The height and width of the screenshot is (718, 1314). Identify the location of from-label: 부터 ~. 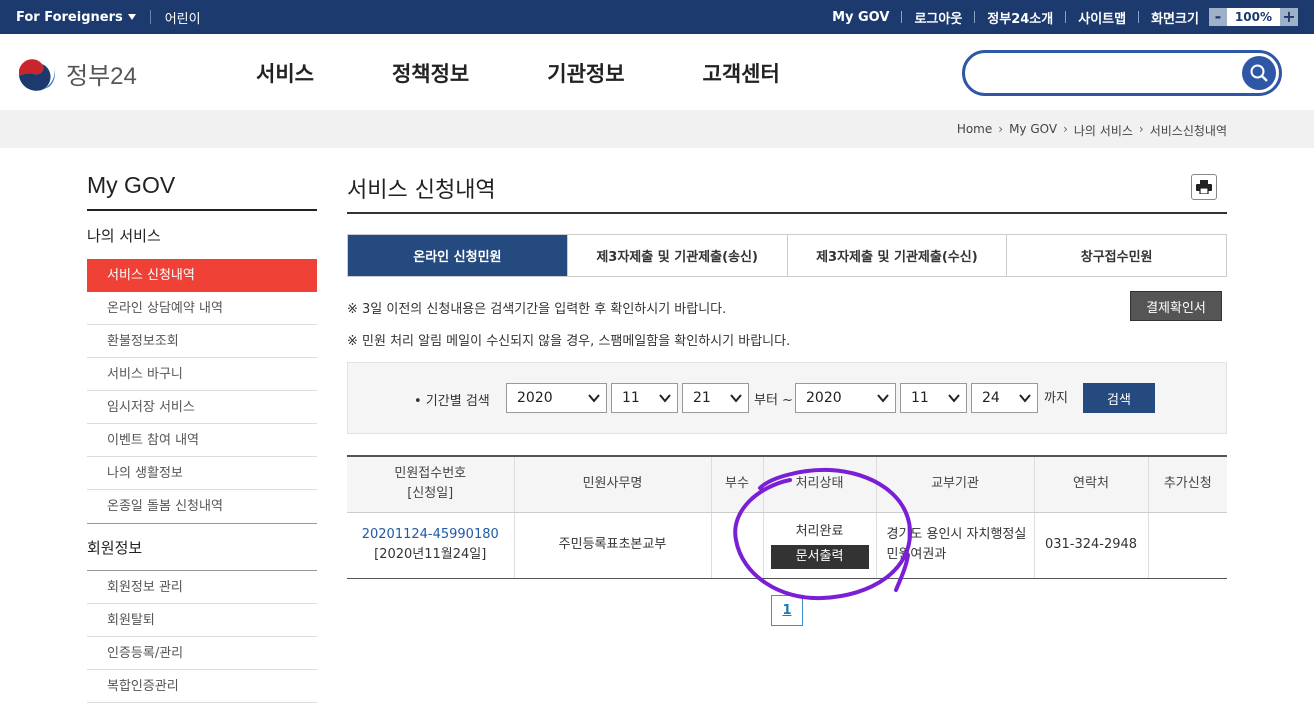
(773, 400).